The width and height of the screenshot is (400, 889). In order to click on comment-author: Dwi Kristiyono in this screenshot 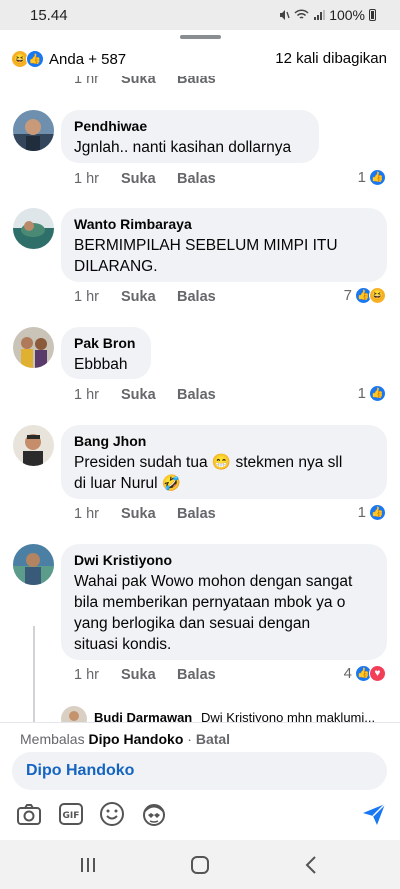, I will do `click(224, 560)`.